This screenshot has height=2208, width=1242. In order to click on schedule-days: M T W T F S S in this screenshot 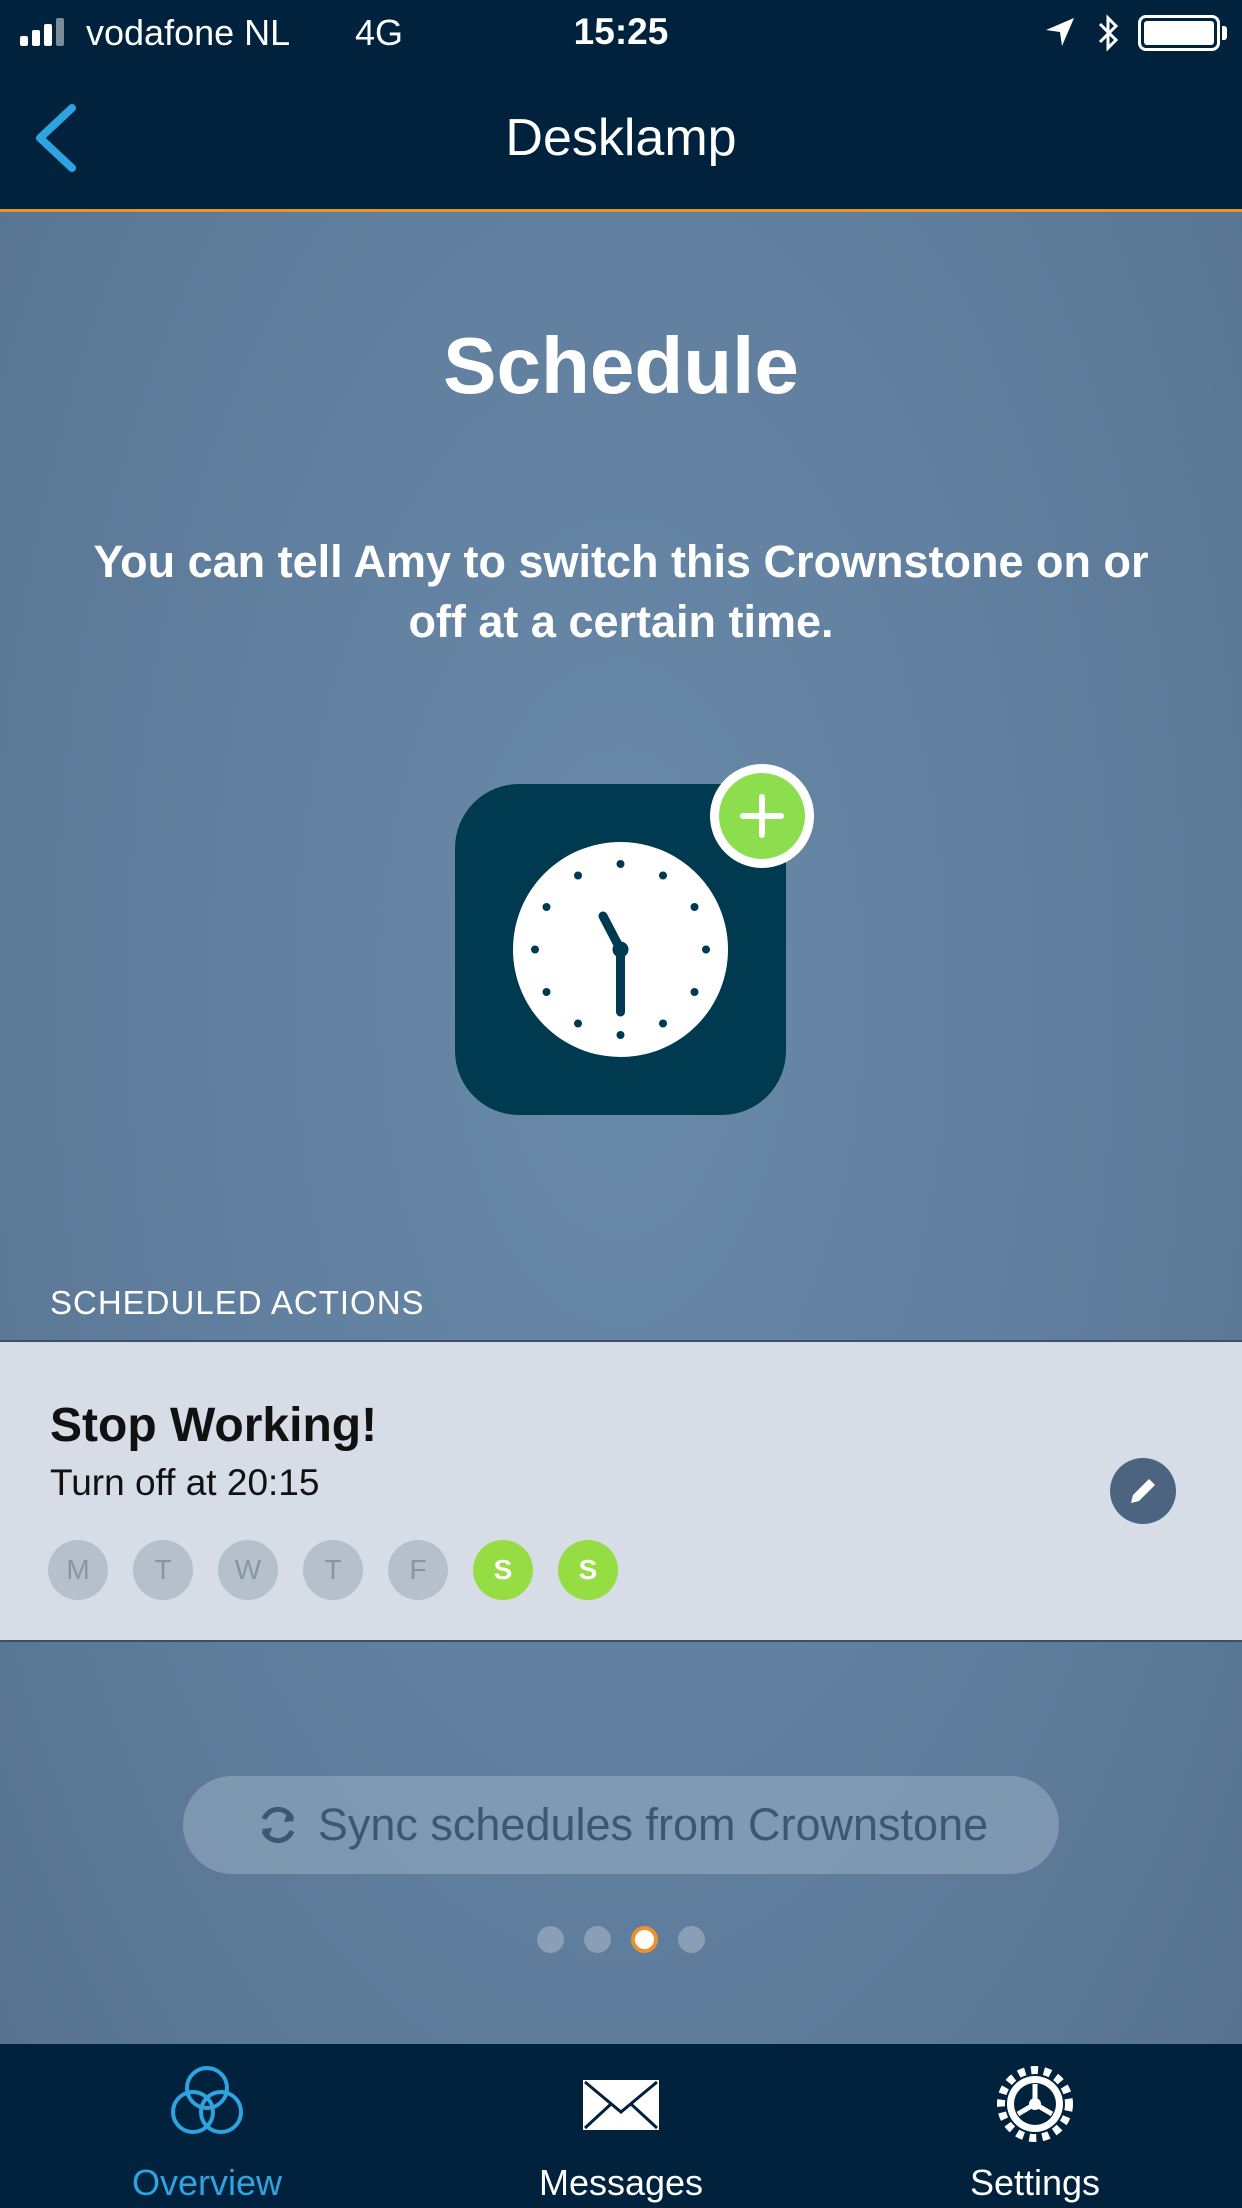, I will do `click(333, 1570)`.